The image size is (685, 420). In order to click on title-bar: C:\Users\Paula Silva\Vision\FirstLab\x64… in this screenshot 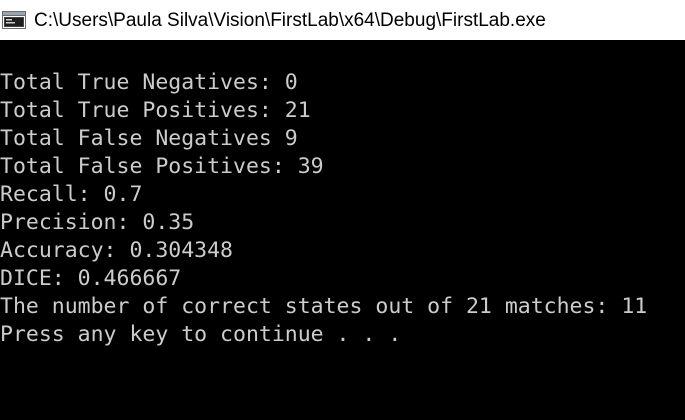, I will do `click(342, 20)`.